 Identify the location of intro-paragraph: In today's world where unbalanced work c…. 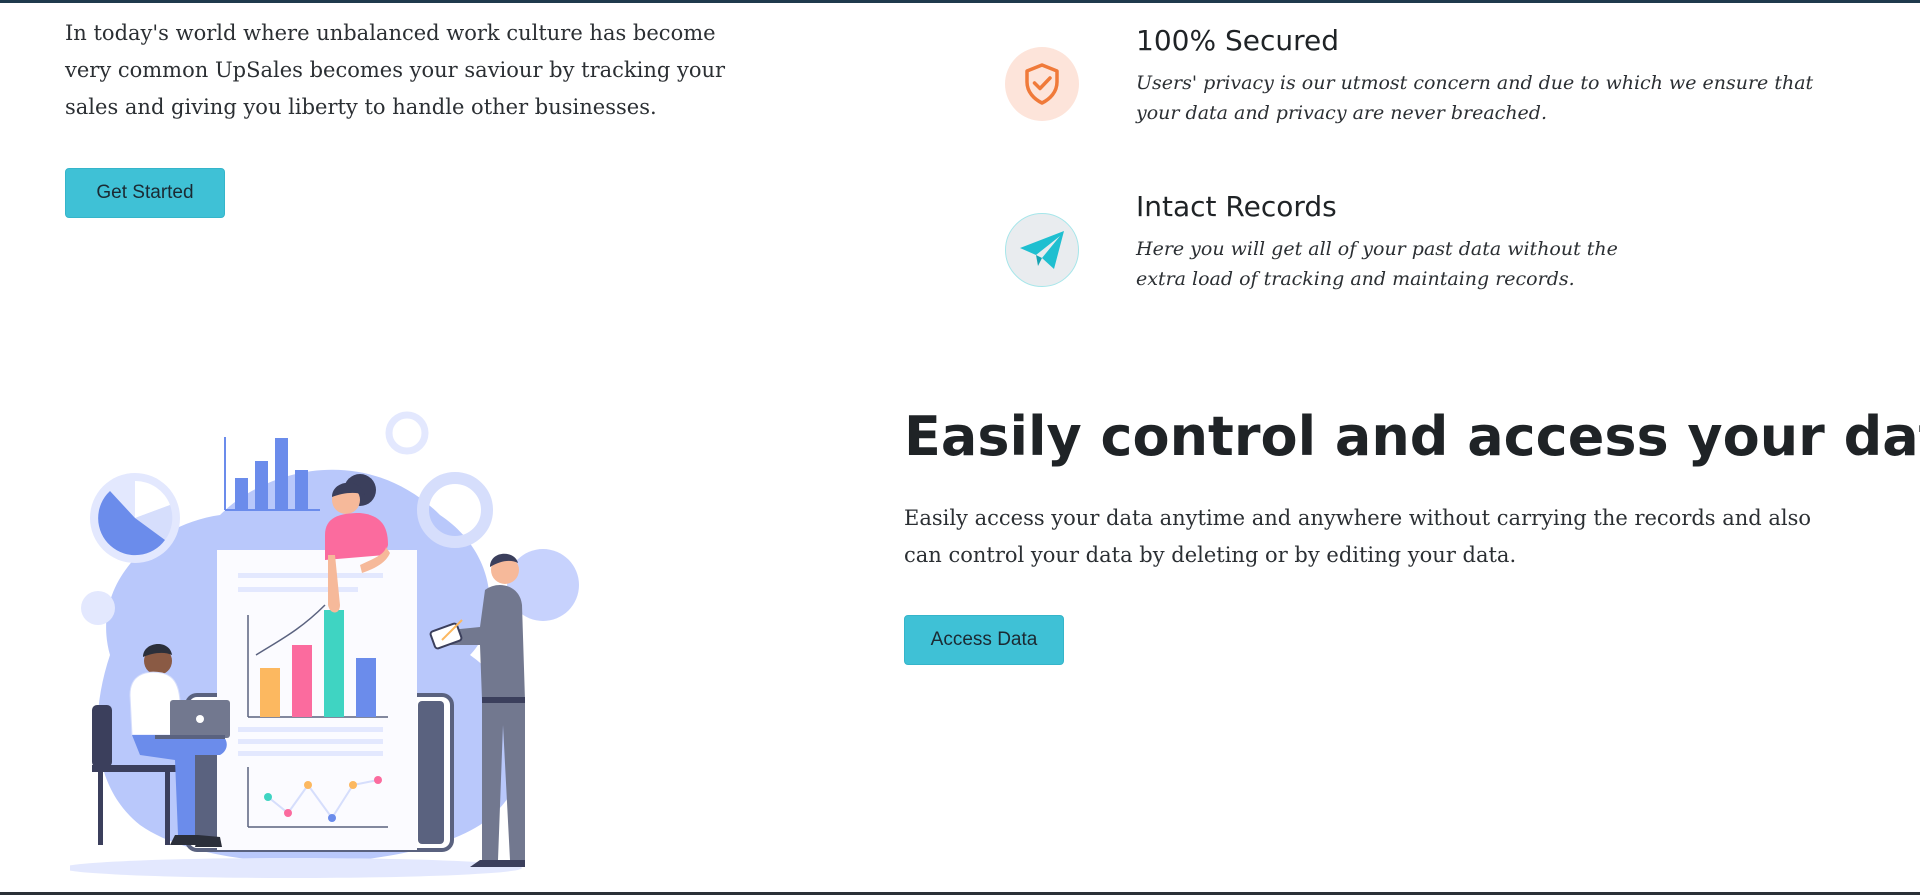
(395, 70).